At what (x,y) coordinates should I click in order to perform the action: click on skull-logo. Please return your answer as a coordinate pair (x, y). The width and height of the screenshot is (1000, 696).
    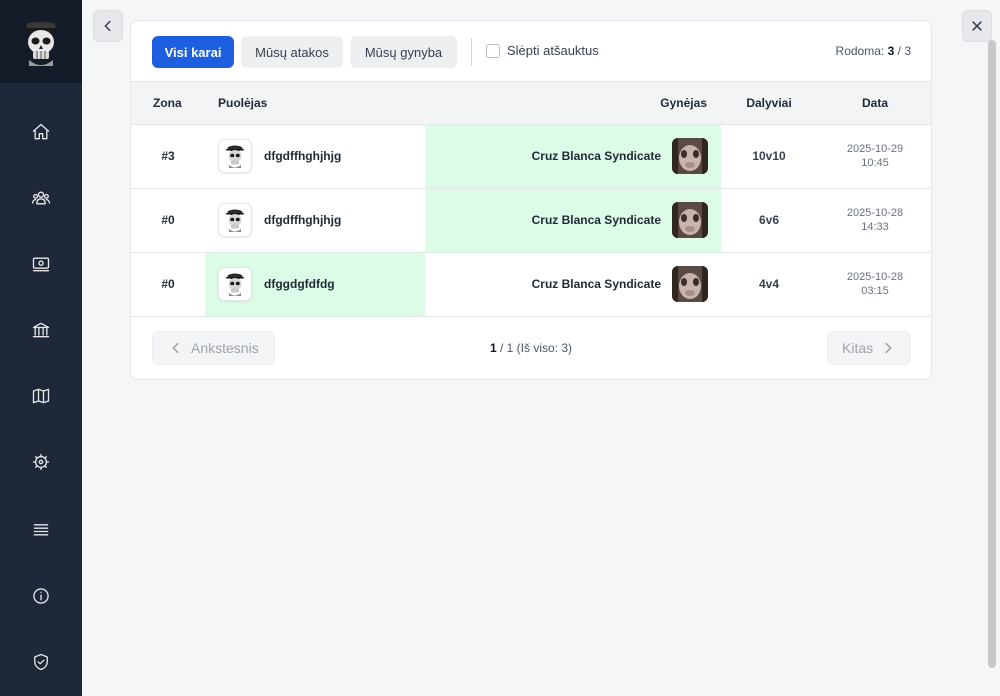
    Looking at the image, I should click on (41, 41).